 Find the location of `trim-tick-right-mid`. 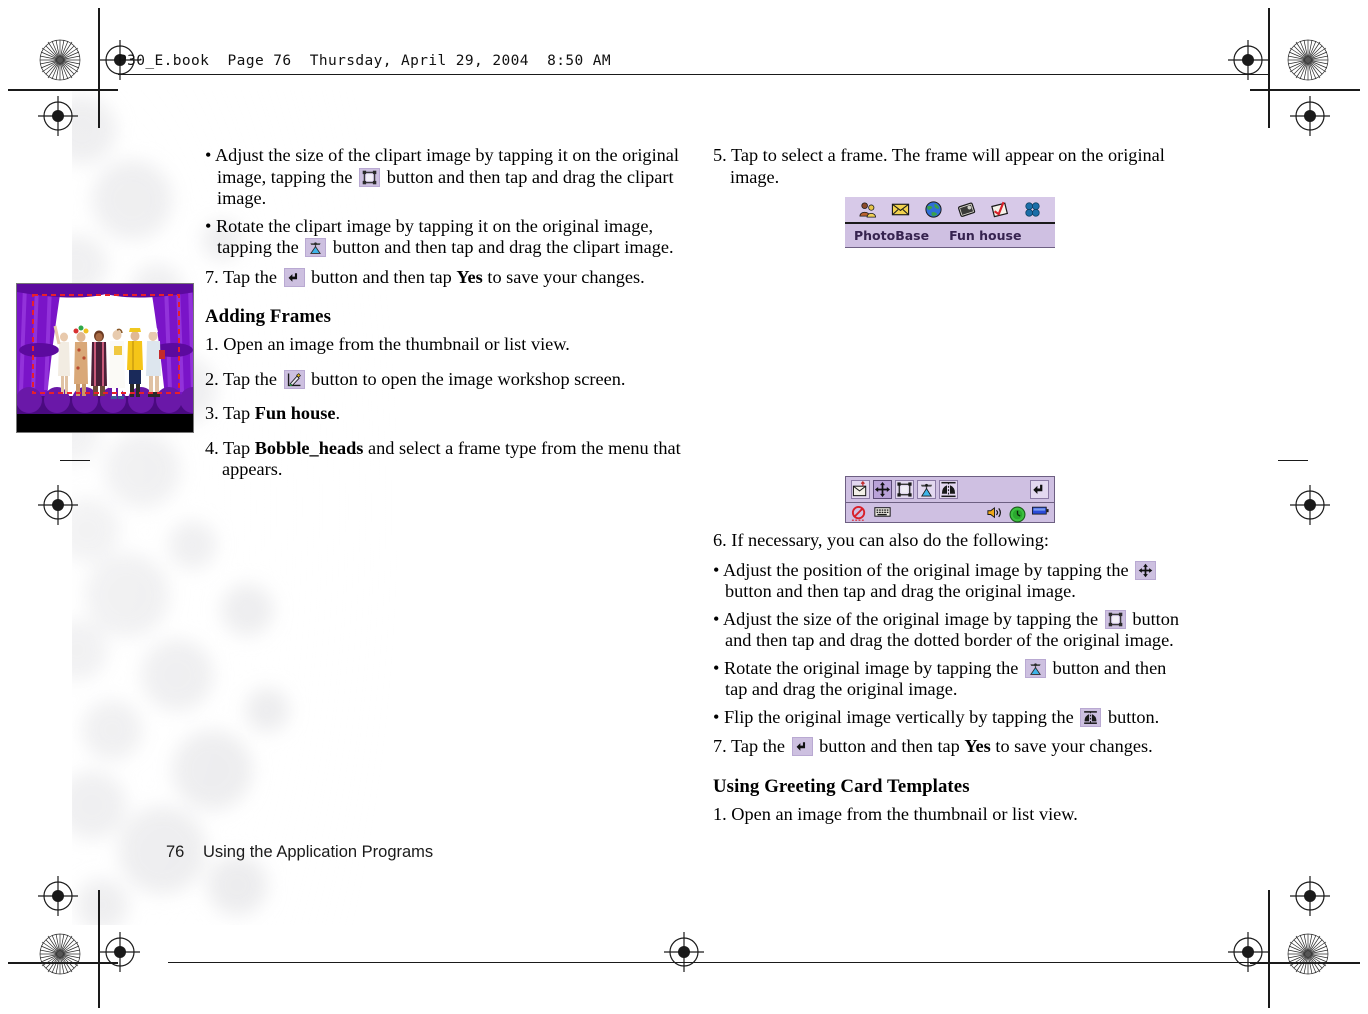

trim-tick-right-mid is located at coordinates (1293, 461).